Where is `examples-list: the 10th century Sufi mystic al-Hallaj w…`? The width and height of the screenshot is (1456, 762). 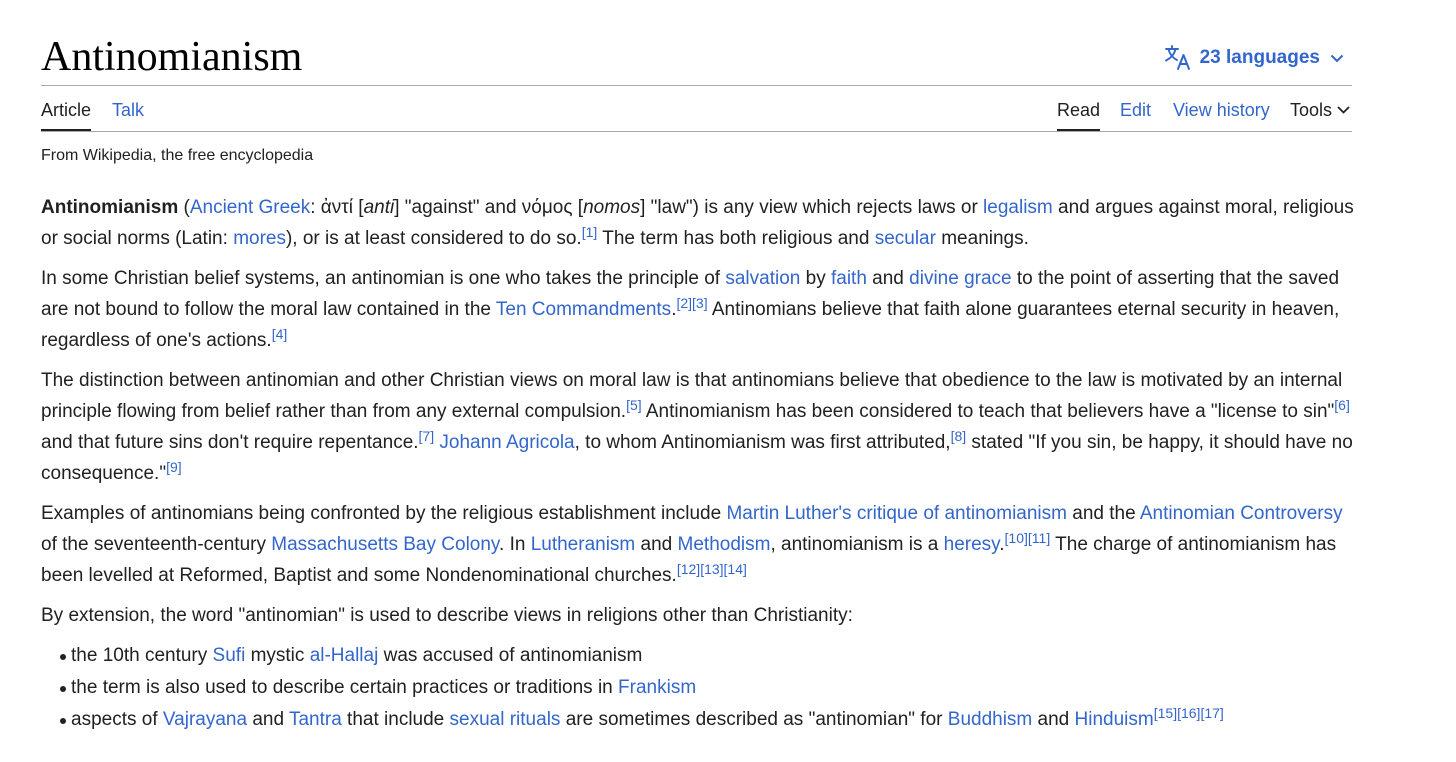 examples-list: the 10th century Sufi mystic al-Hallaj w… is located at coordinates (698, 688).